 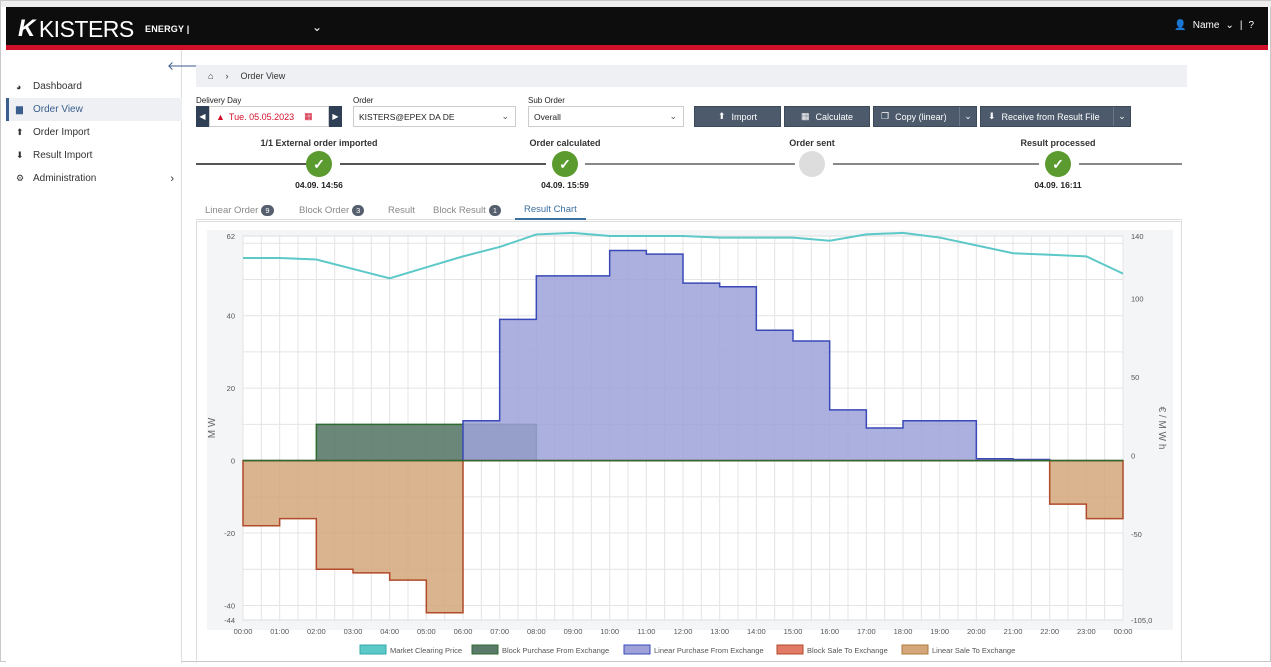 I want to click on y2-axis-title: € / M W h, so click(x=1161, y=428).